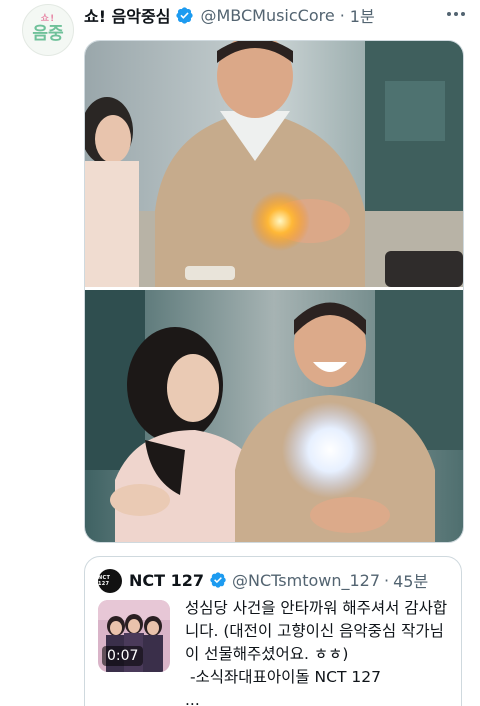 The height and width of the screenshot is (706, 480). Describe the element at coordinates (123, 656) in the screenshot. I see `video-duration: 0:07` at that location.